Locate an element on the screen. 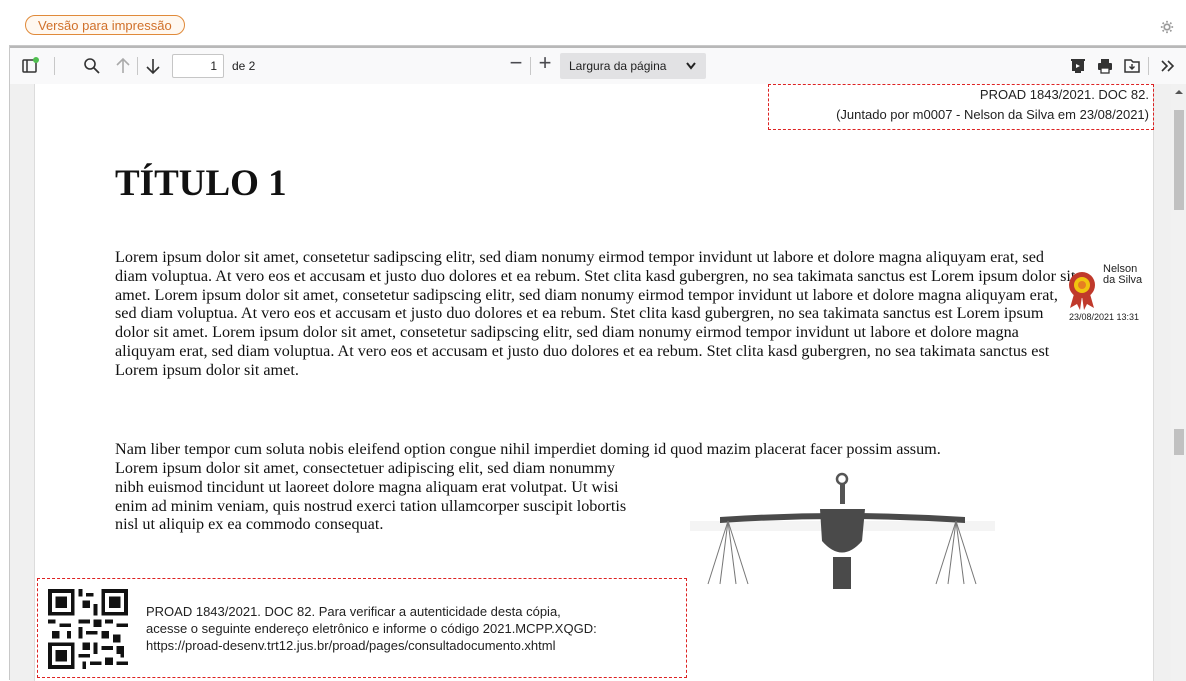 This screenshot has width=1186, height=681. stamp-top-line1: PROAD 1843/2021. DOC 82. is located at coordinates (1064, 94).